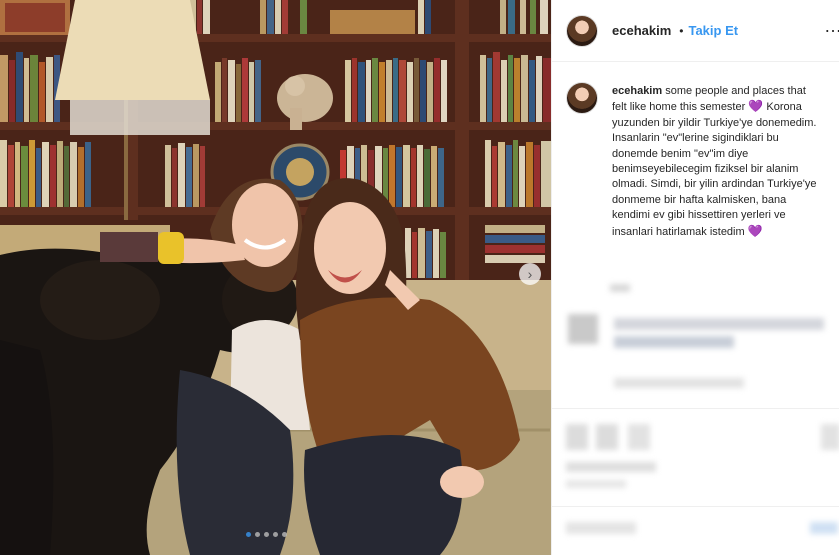  I want to click on blurred-comment, so click(702, 357).